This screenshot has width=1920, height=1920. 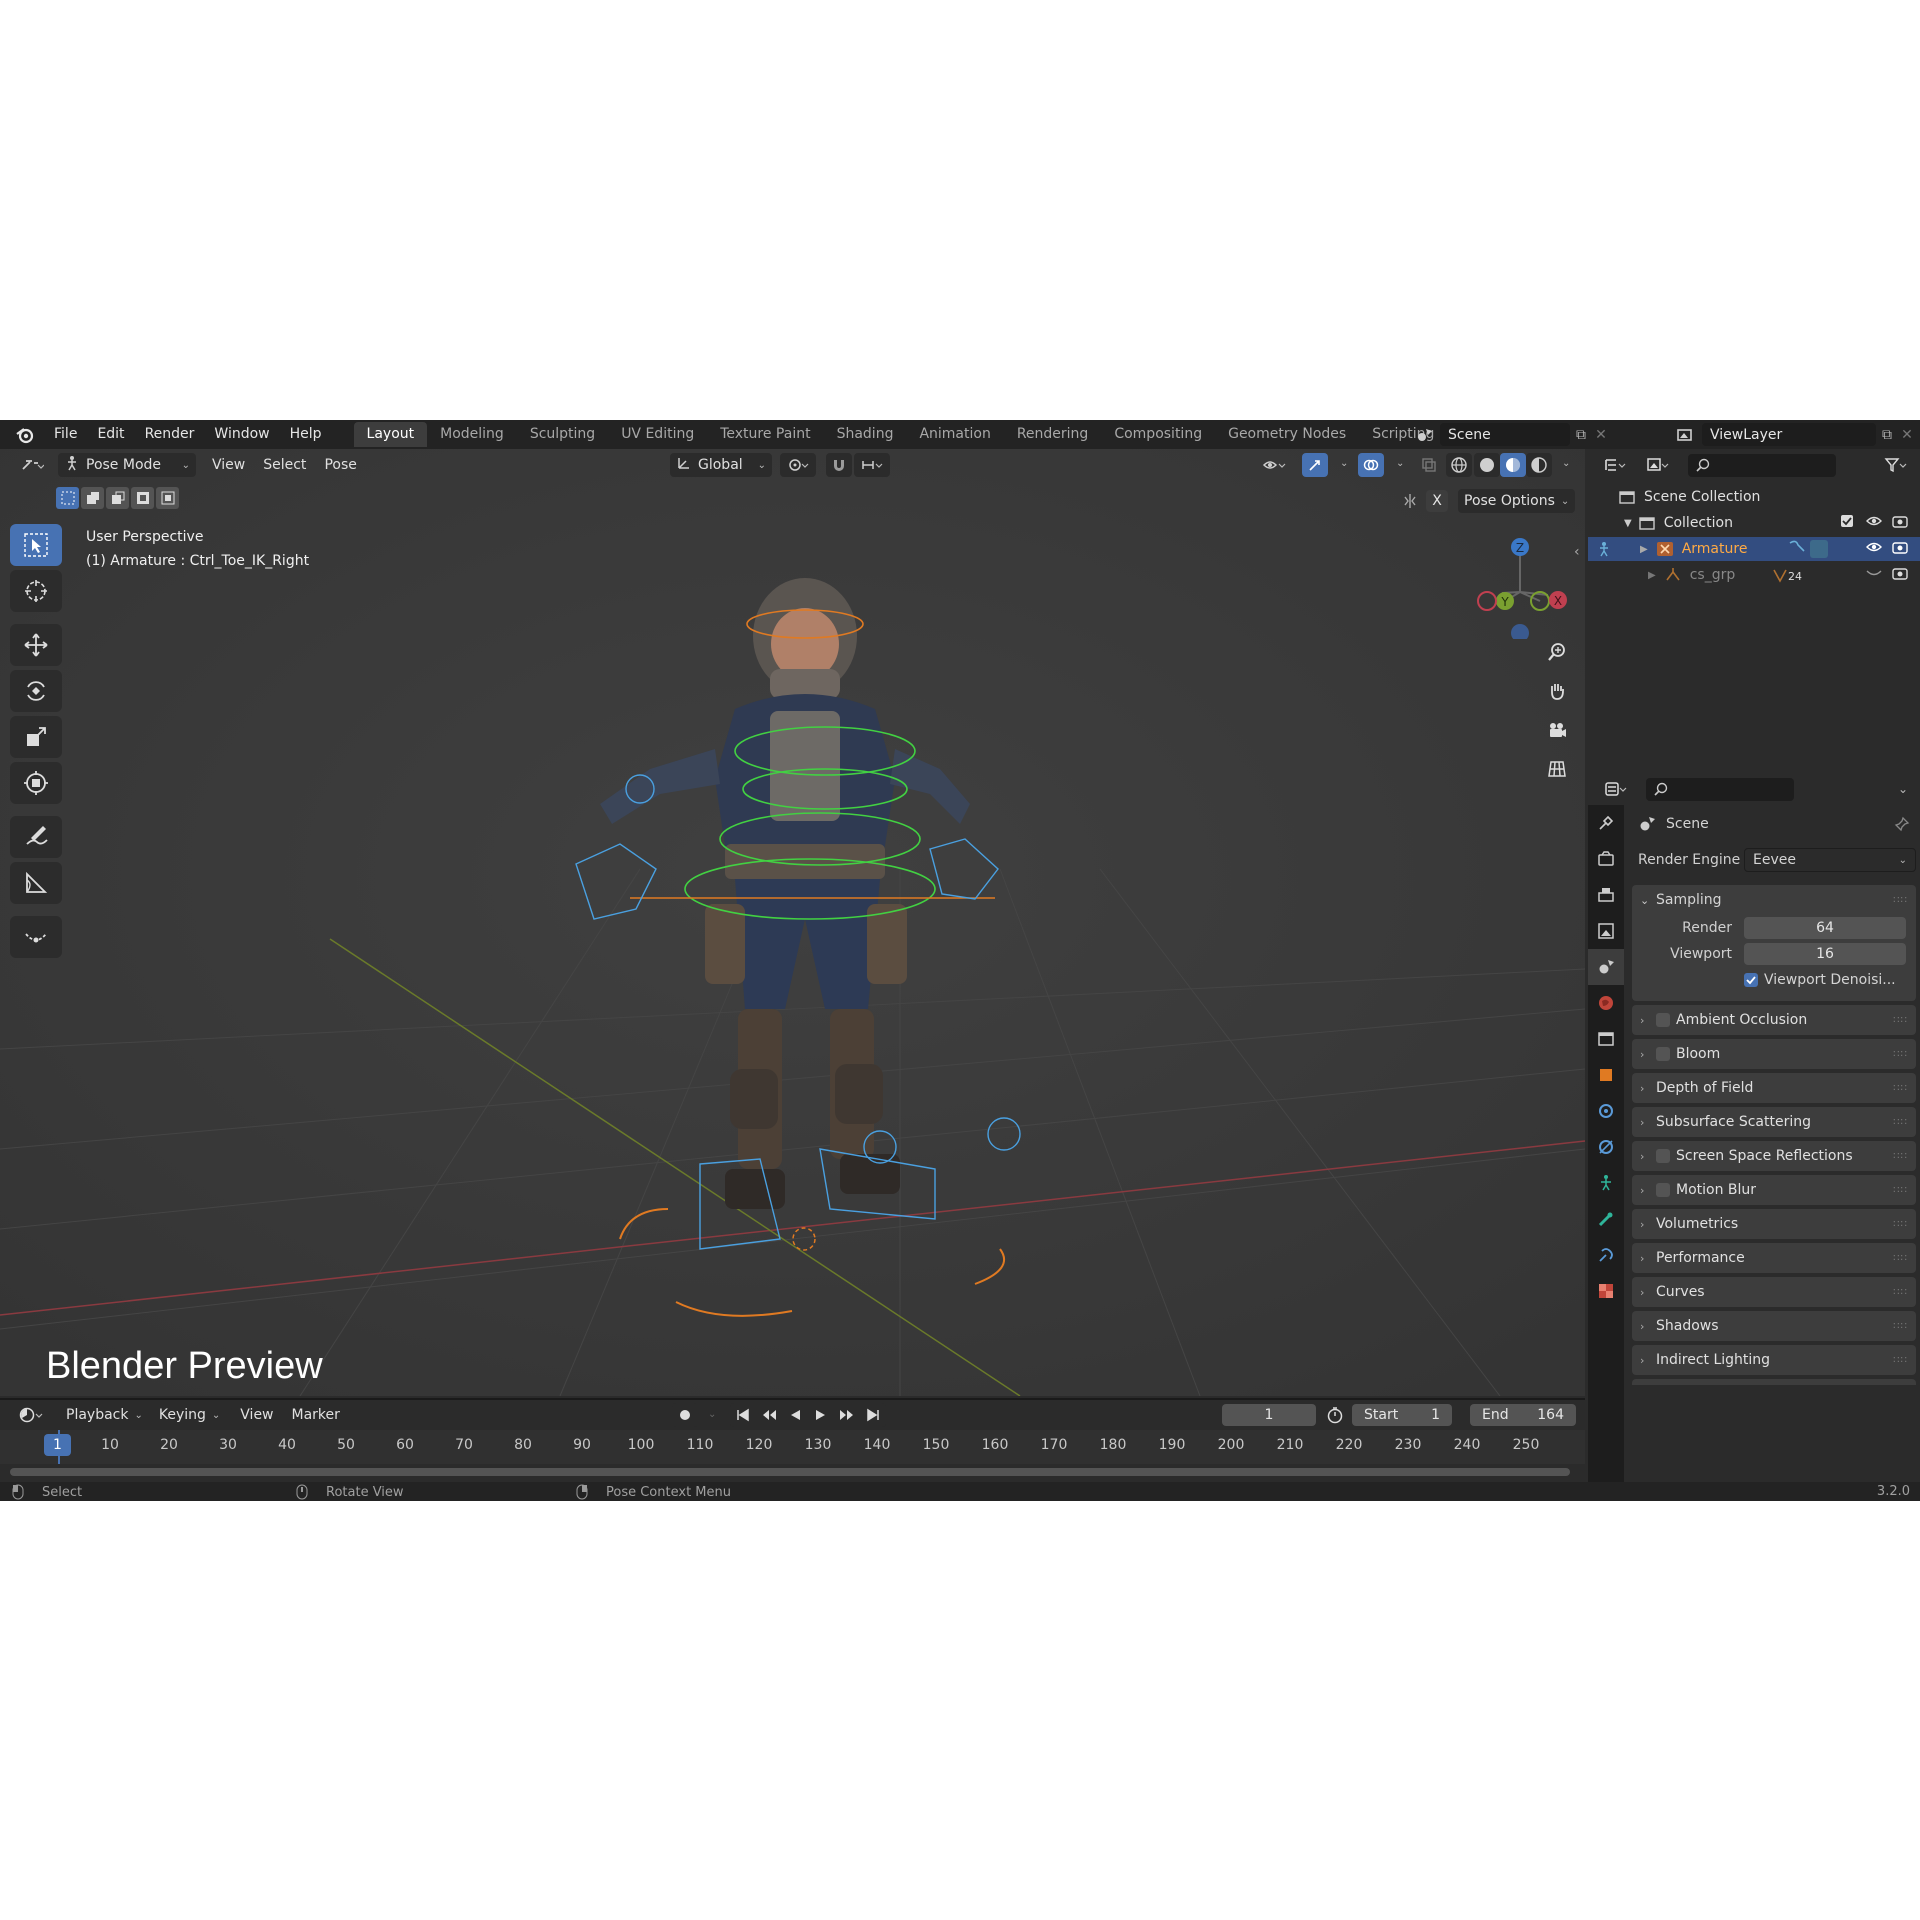 I want to click on wireframe-shading-icon, so click(x=1459, y=465).